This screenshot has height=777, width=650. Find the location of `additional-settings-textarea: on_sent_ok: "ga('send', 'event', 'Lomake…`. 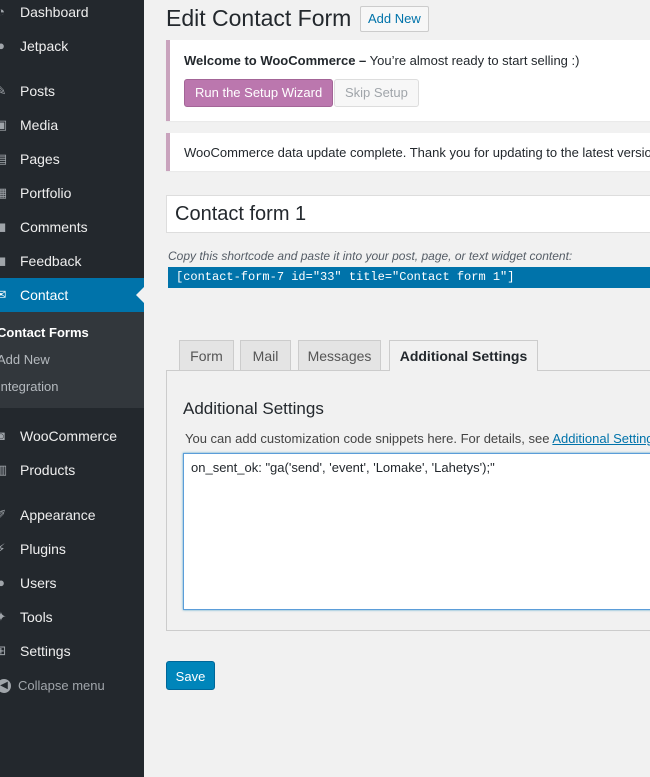

additional-settings-textarea: on_sent_ok: "ga('send', 'event', 'Lomake… is located at coordinates (416, 531).